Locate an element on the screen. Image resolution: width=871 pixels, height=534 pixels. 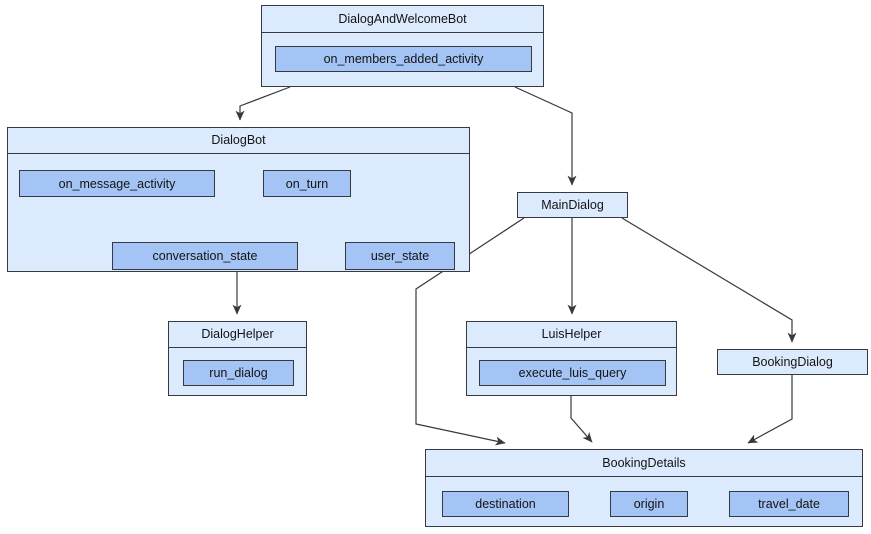
edge-bookingdialog-to-bookingdetails is located at coordinates (770, 409).